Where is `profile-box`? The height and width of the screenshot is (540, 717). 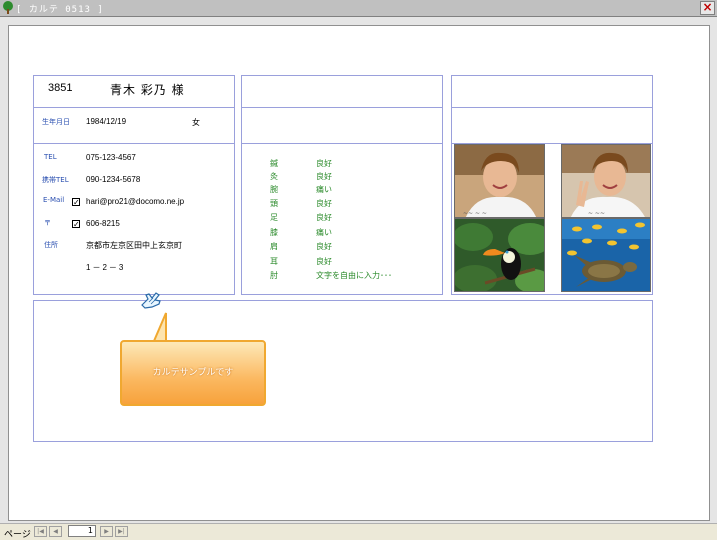
profile-box is located at coordinates (134, 185).